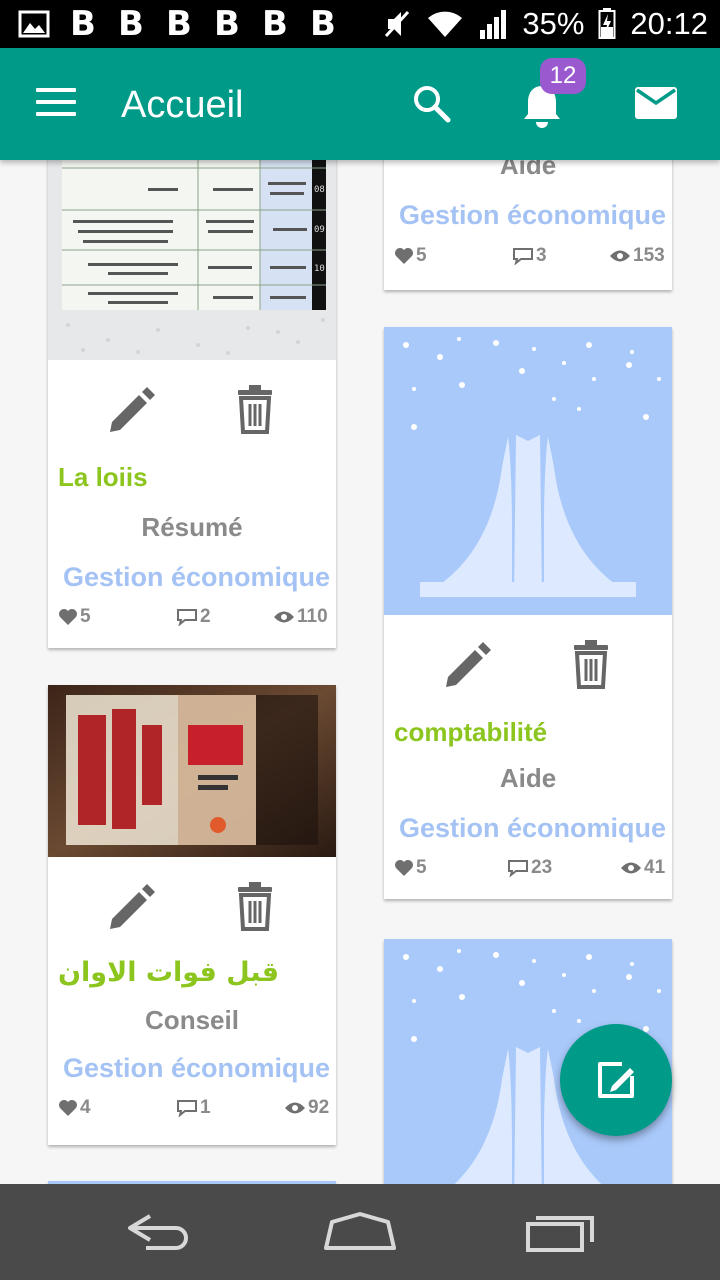 This screenshot has width=720, height=1280. I want to click on views-stat: 92, so click(306, 1108).